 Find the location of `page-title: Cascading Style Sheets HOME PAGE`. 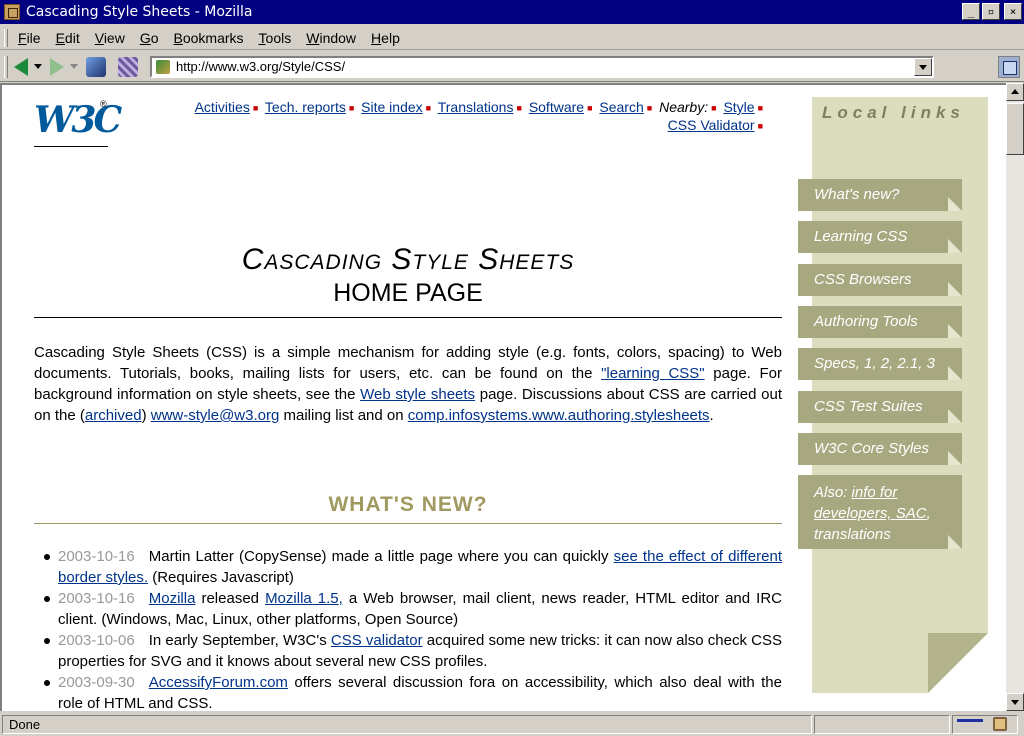

page-title: Cascading Style Sheets HOME PAGE is located at coordinates (408, 276).